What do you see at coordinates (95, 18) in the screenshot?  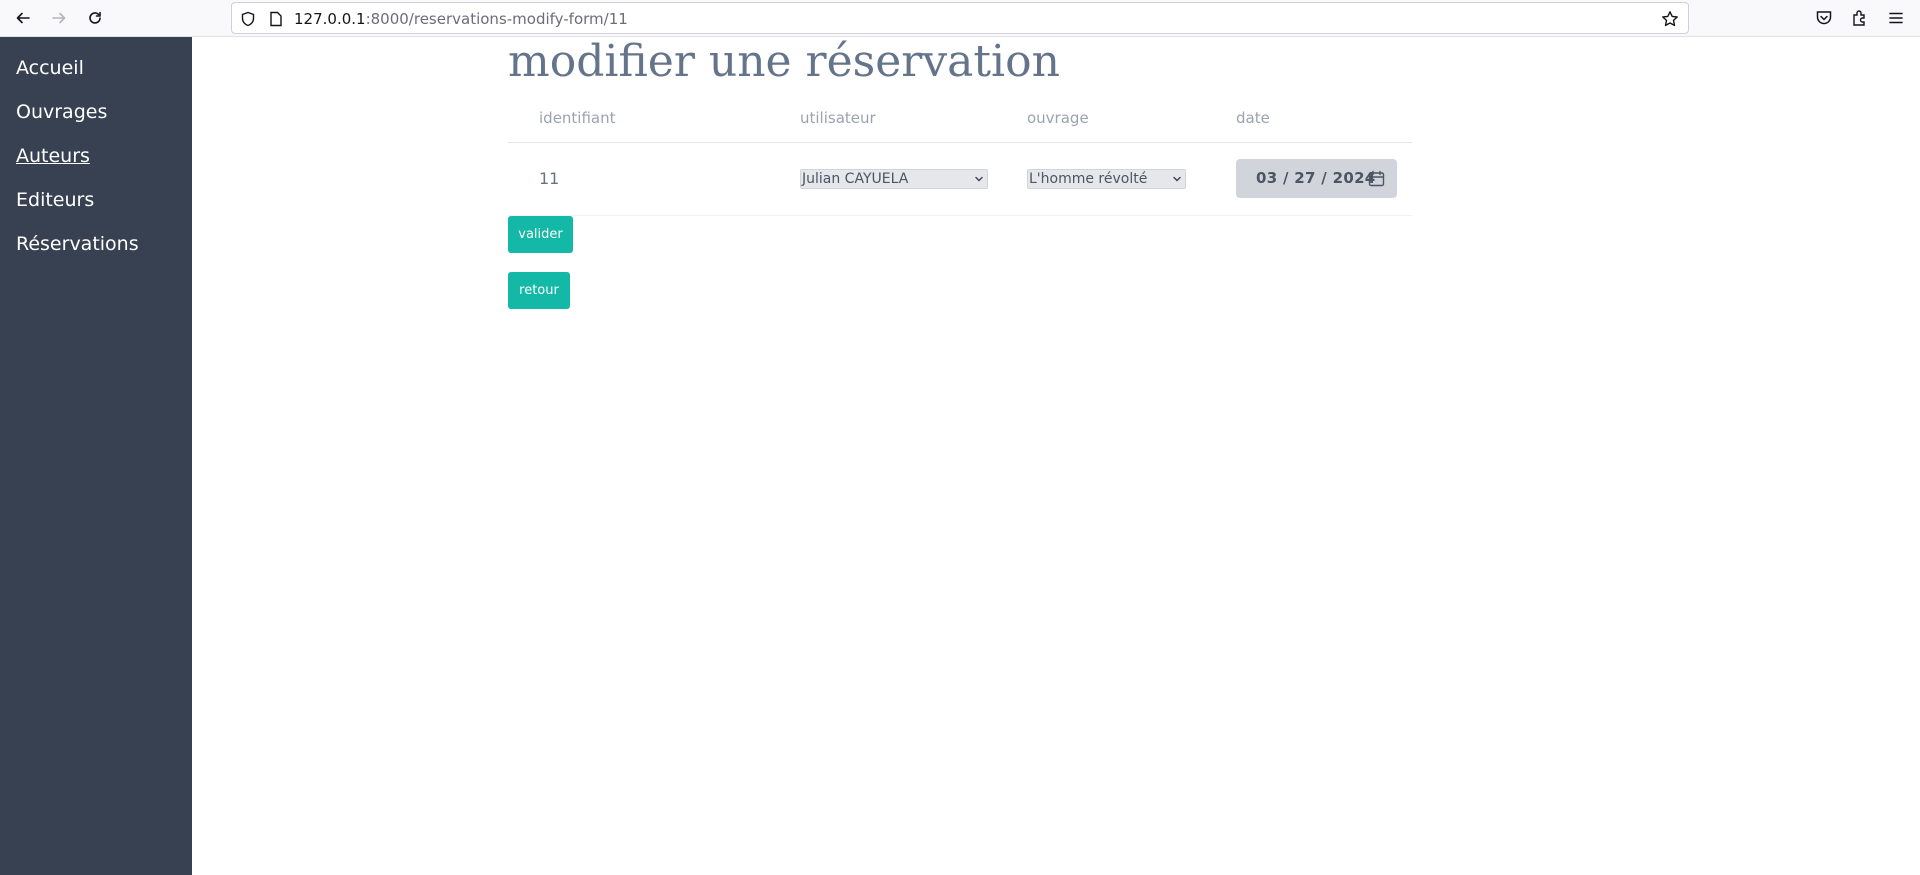 I see `reload-icon` at bounding box center [95, 18].